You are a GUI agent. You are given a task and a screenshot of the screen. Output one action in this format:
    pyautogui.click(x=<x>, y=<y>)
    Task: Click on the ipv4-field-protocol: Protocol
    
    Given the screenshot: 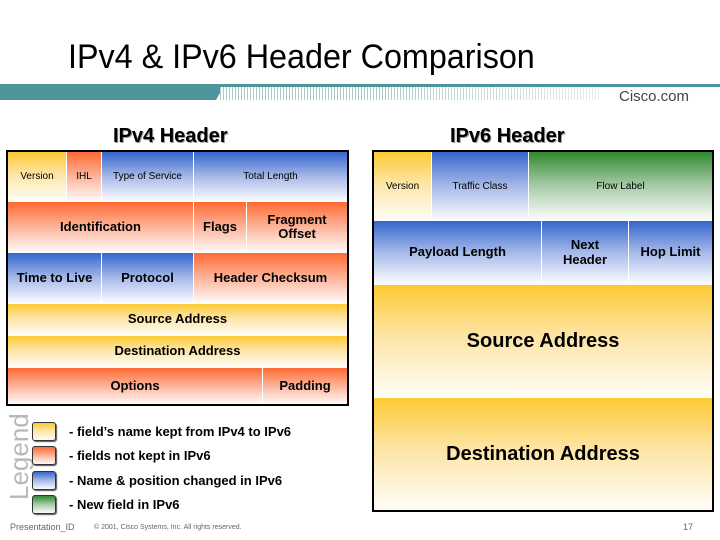 What is the action you would take?
    pyautogui.click(x=148, y=278)
    